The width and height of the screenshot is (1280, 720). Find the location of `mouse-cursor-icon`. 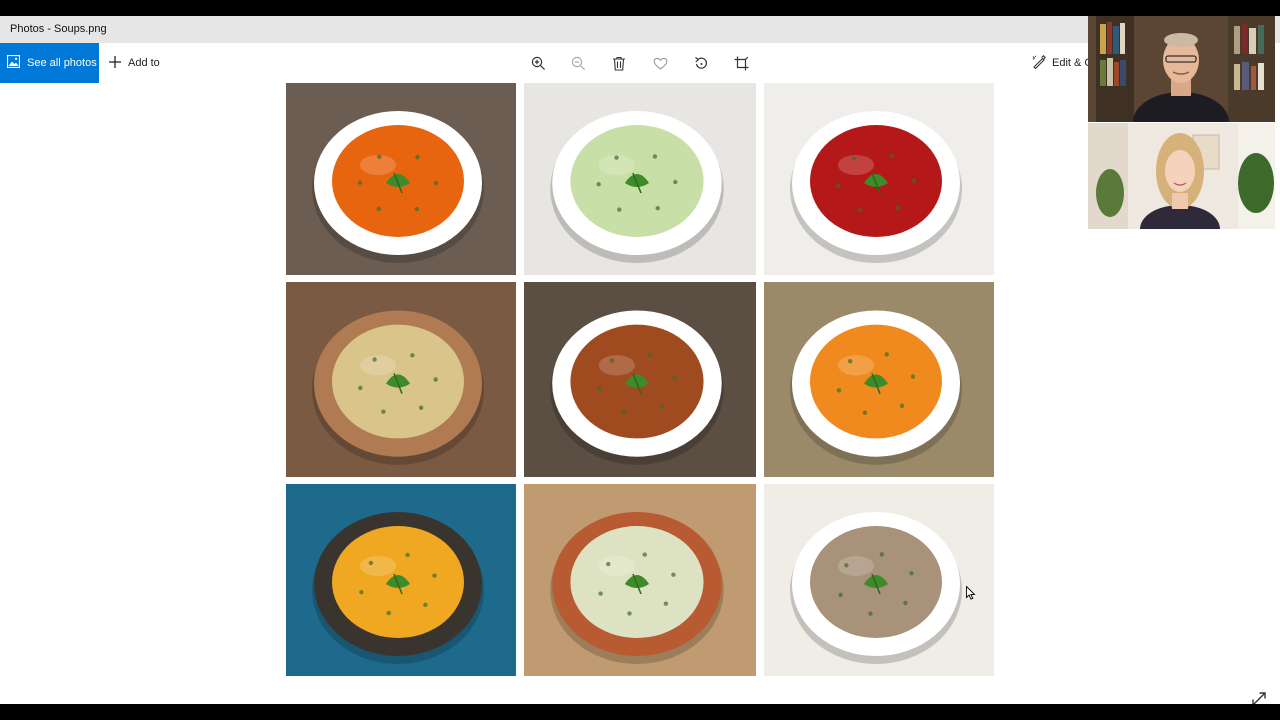

mouse-cursor-icon is located at coordinates (971, 592).